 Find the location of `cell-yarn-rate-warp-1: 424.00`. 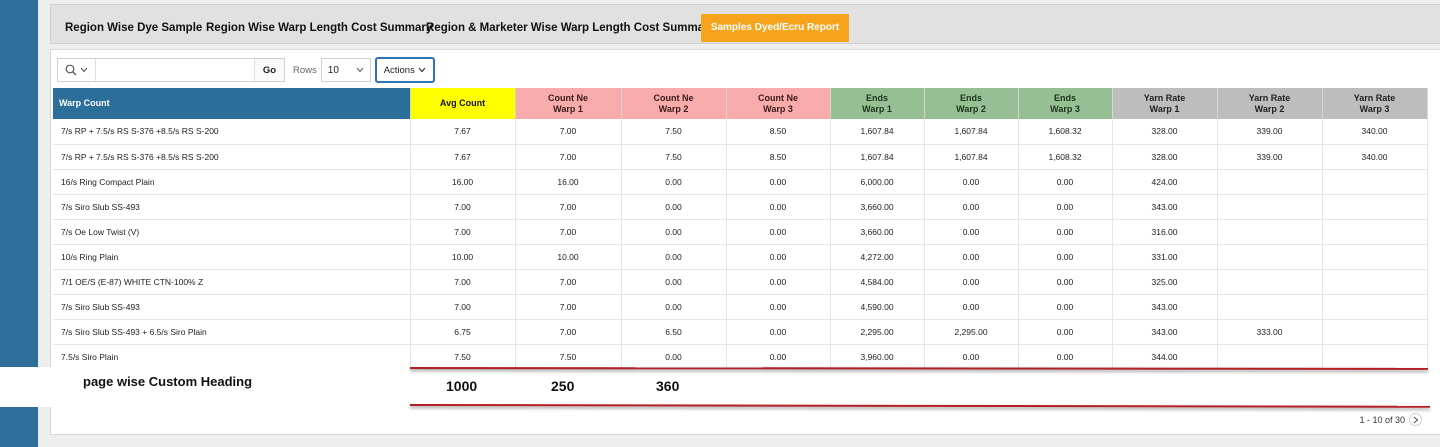

cell-yarn-rate-warp-1: 424.00 is located at coordinates (1165, 182).